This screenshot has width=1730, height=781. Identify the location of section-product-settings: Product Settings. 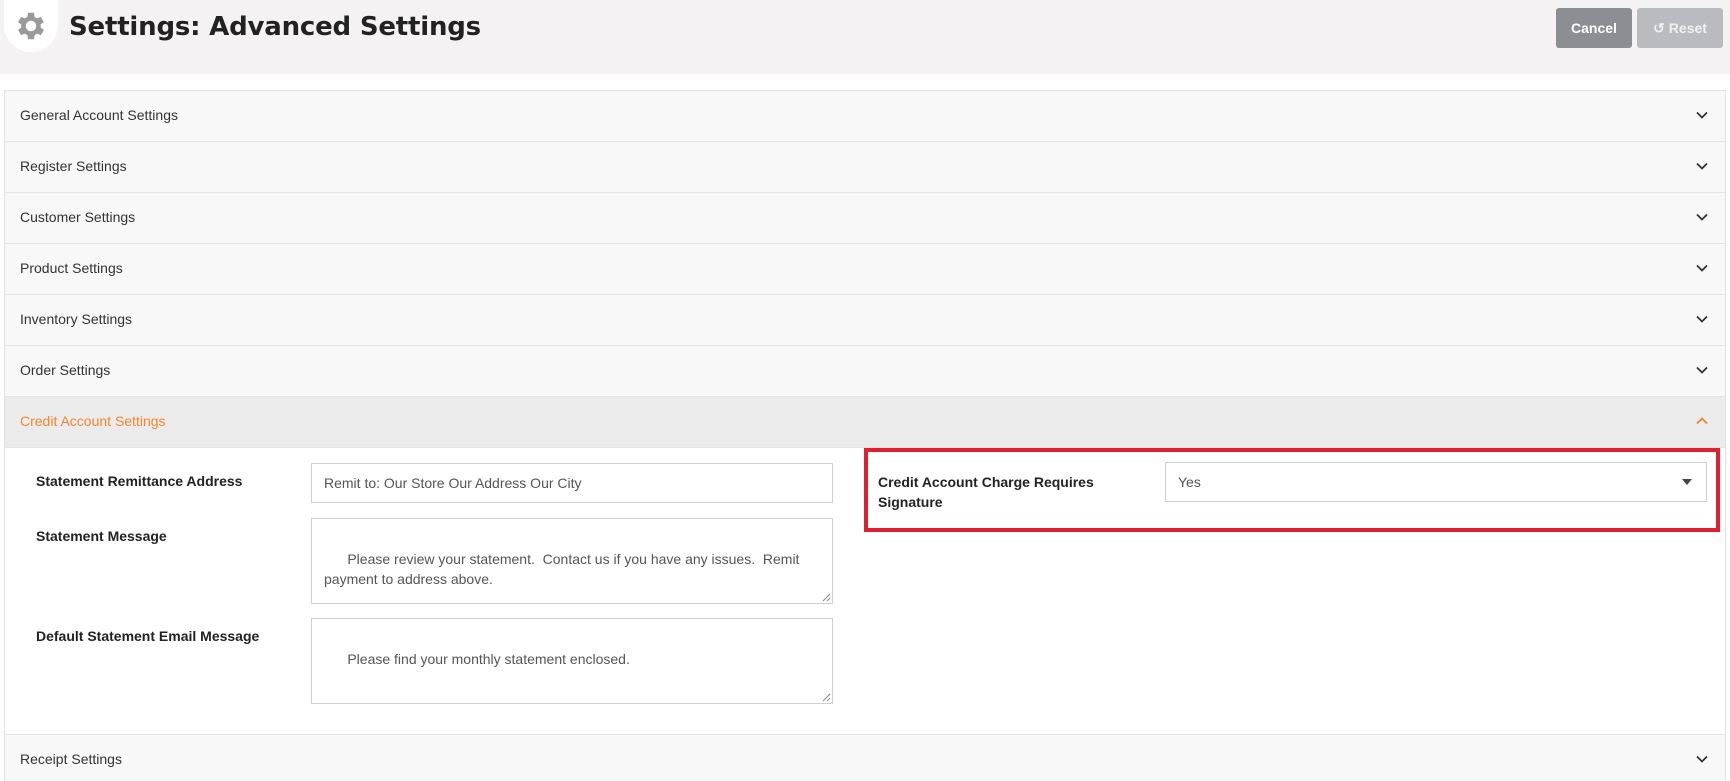
(865, 269).